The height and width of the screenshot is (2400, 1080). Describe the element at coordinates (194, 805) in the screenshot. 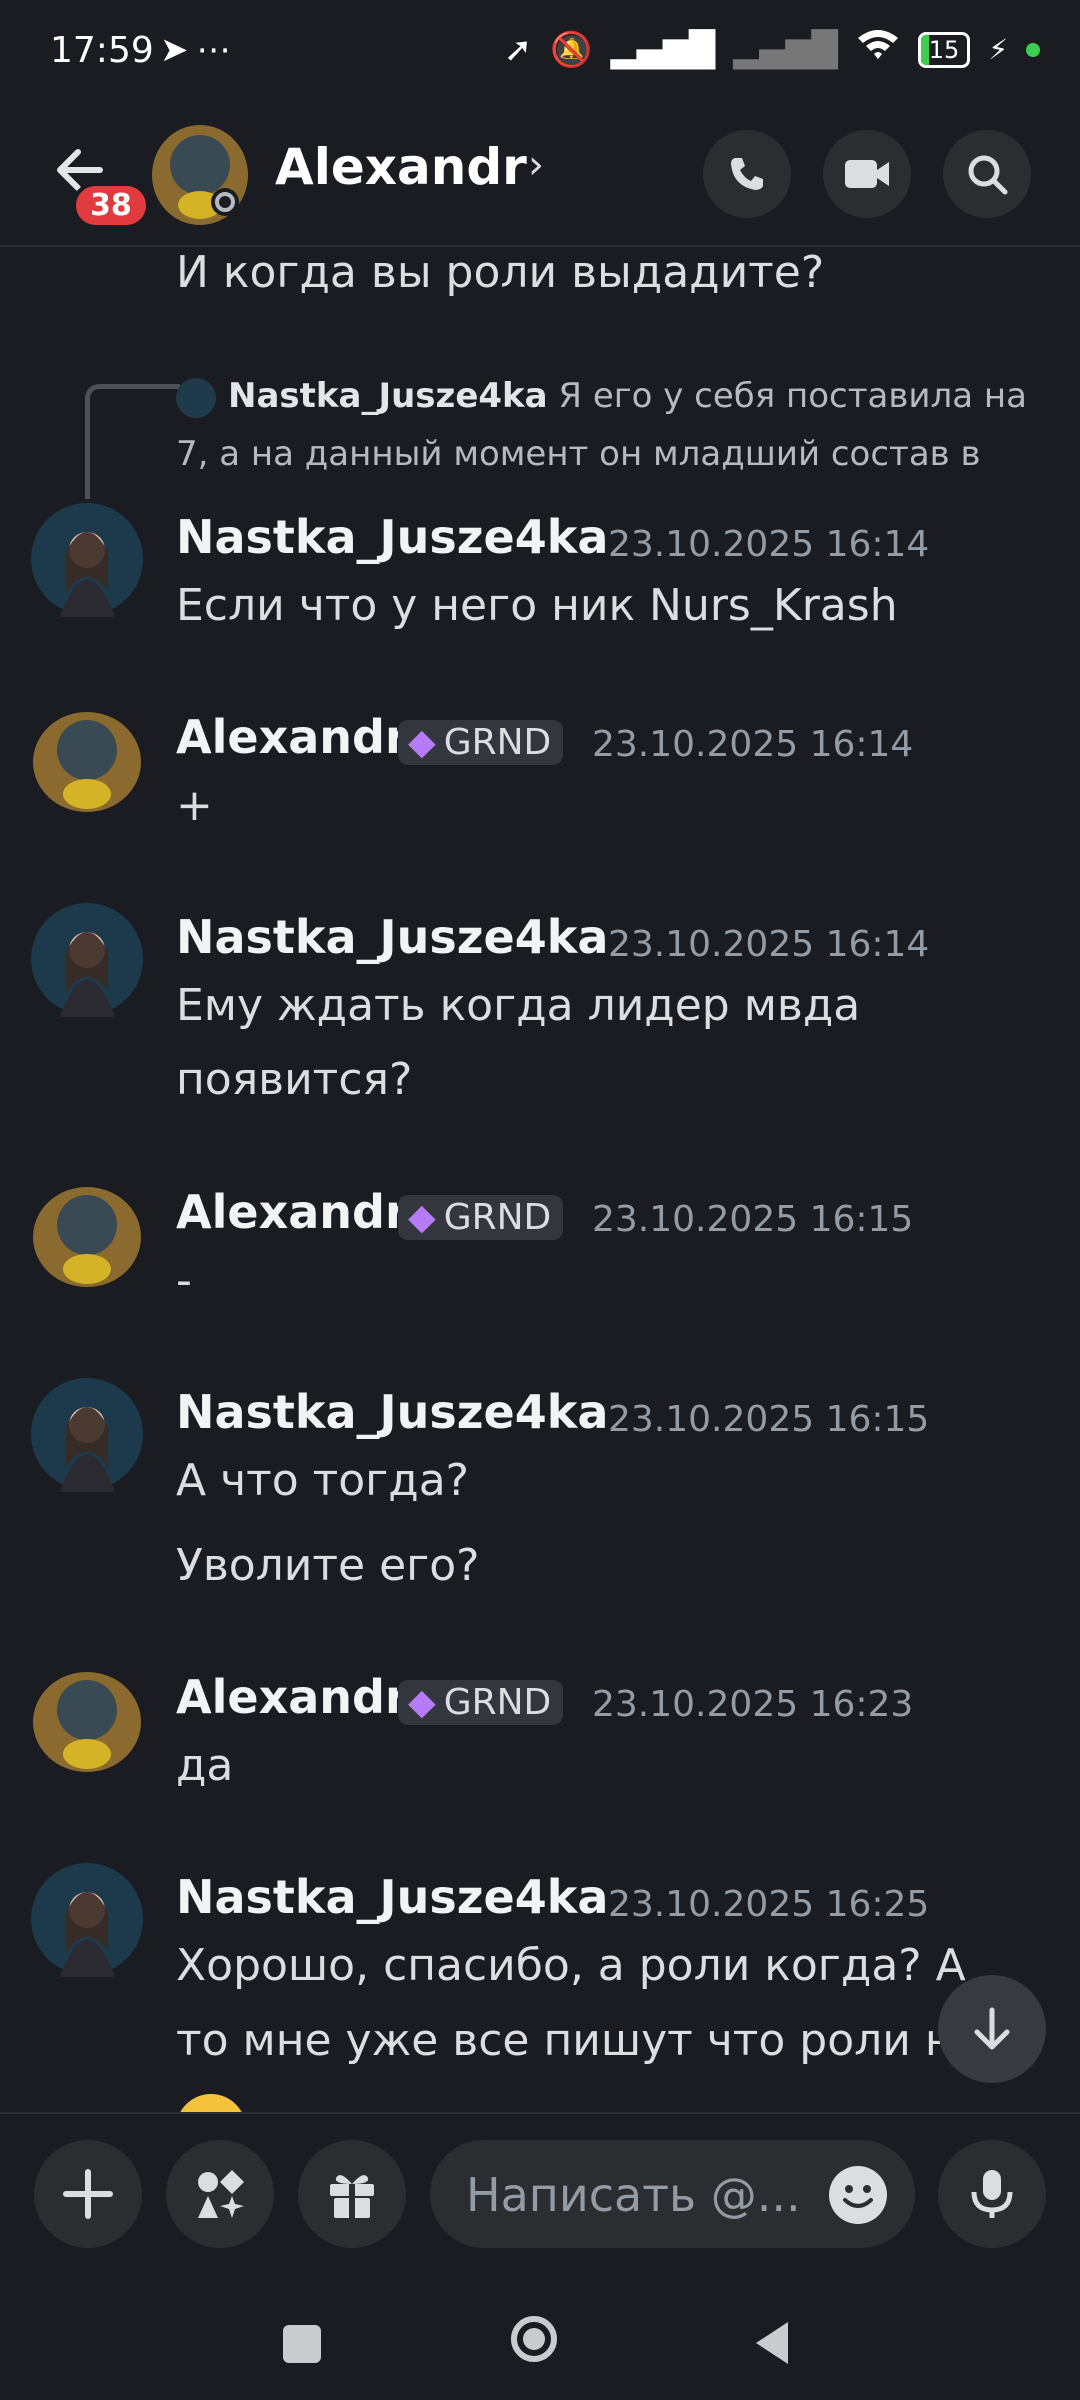

I see `message-text: +` at that location.